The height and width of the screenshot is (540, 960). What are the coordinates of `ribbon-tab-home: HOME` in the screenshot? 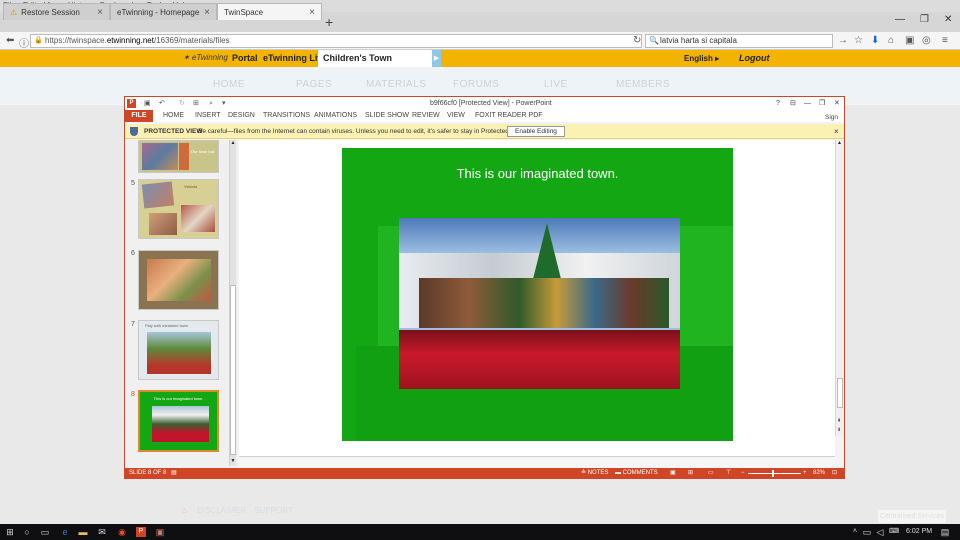 It's located at (173, 116).